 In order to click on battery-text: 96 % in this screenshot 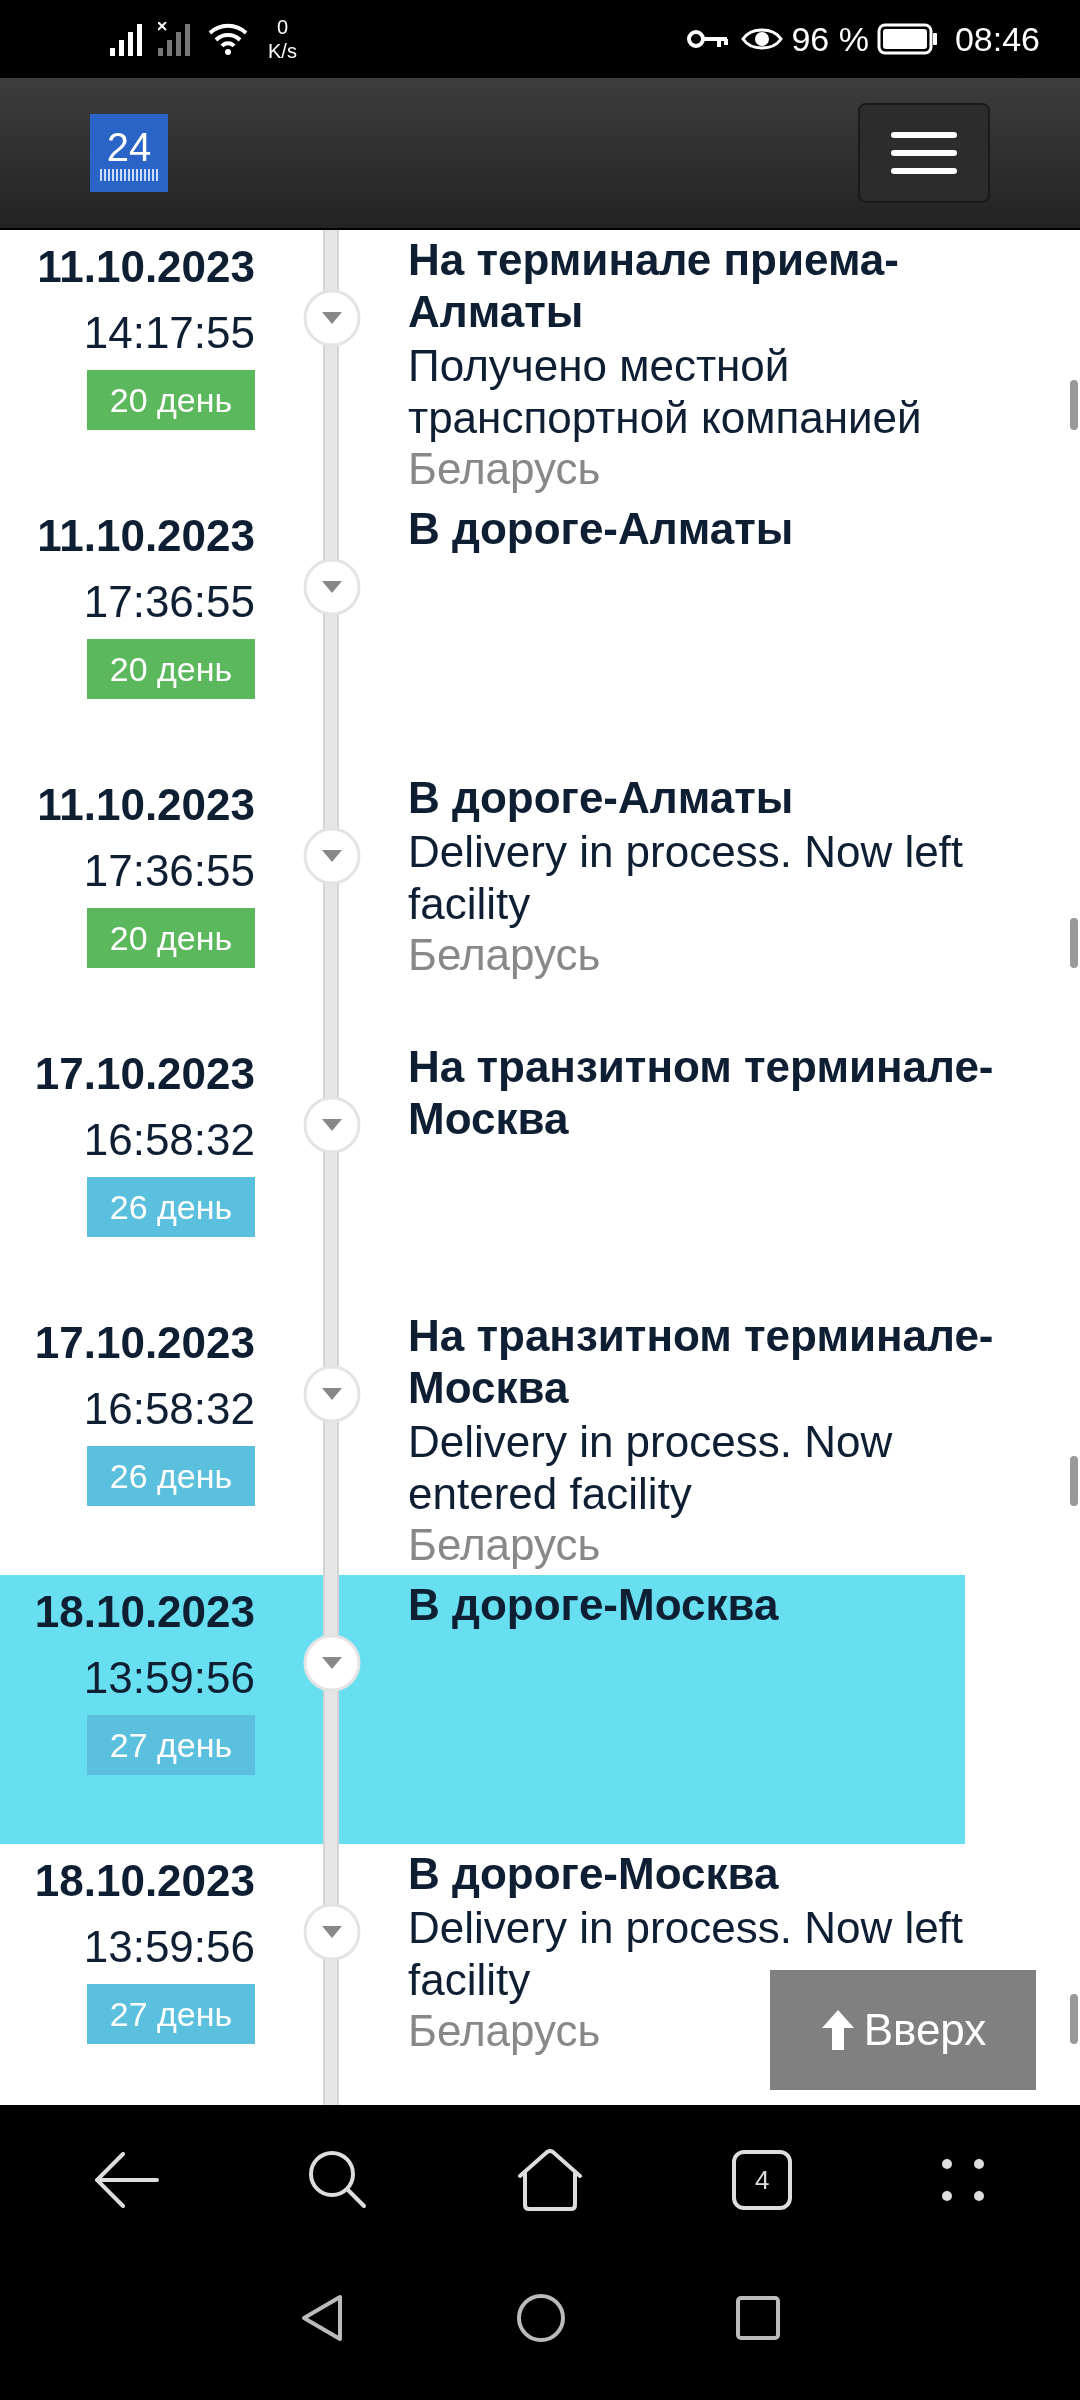, I will do `click(830, 39)`.